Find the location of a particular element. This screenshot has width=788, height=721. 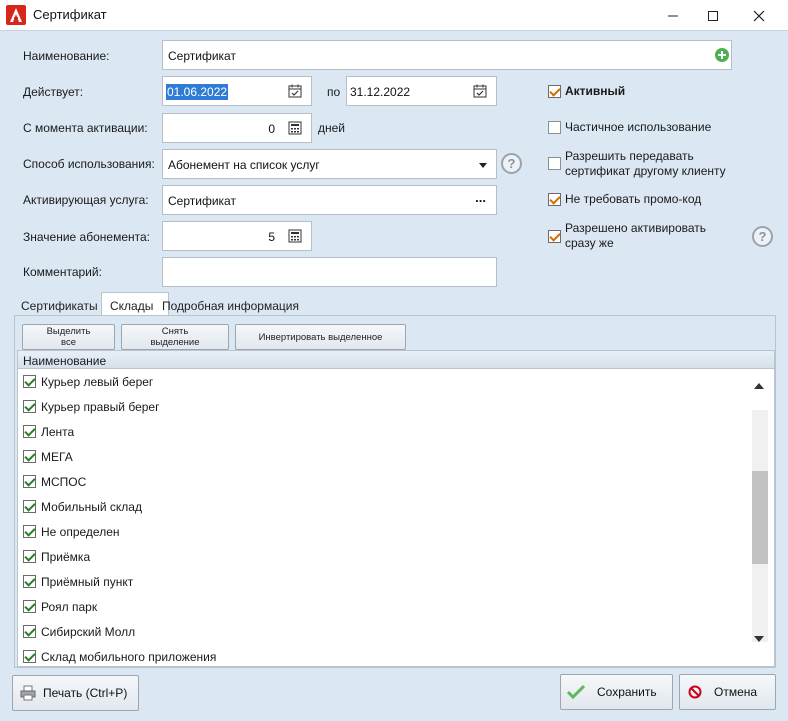

scroll-up-icon is located at coordinates (759, 386).